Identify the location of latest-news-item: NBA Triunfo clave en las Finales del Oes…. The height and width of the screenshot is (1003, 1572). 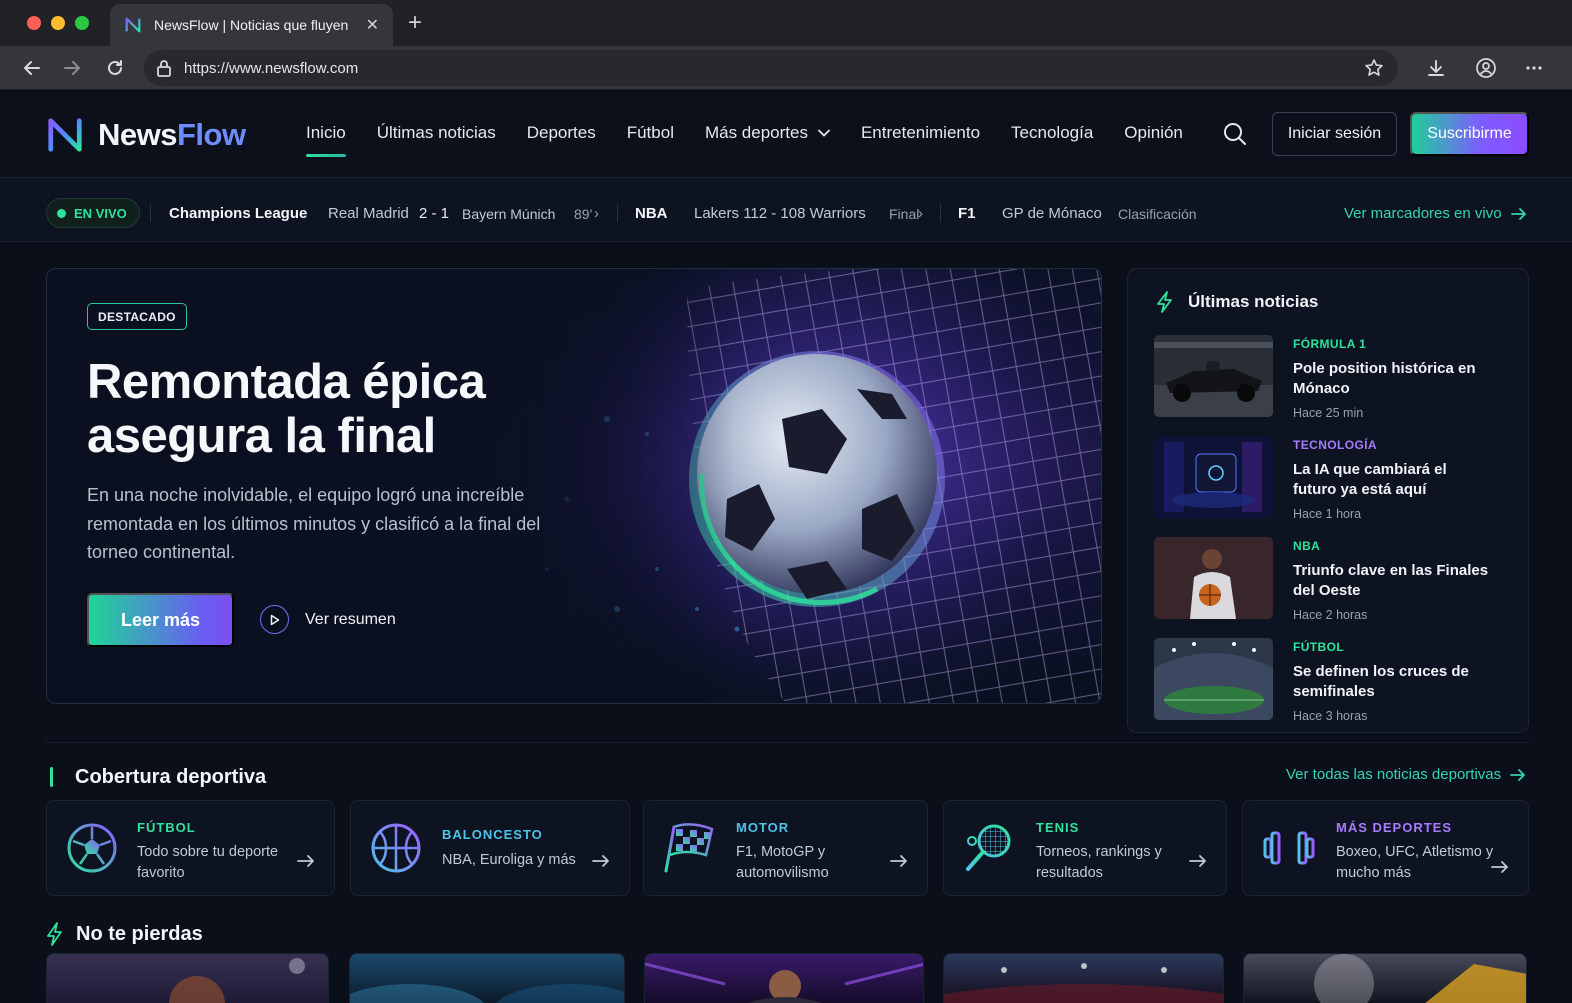
(1334, 582).